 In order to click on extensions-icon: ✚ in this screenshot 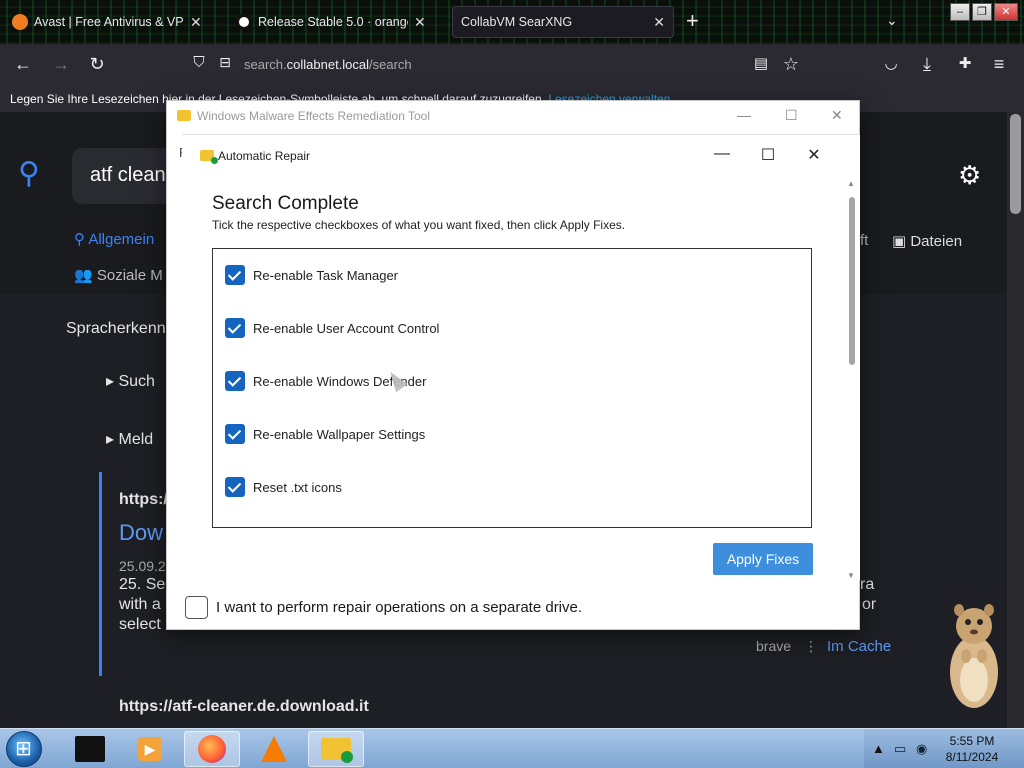, I will do `click(965, 63)`.